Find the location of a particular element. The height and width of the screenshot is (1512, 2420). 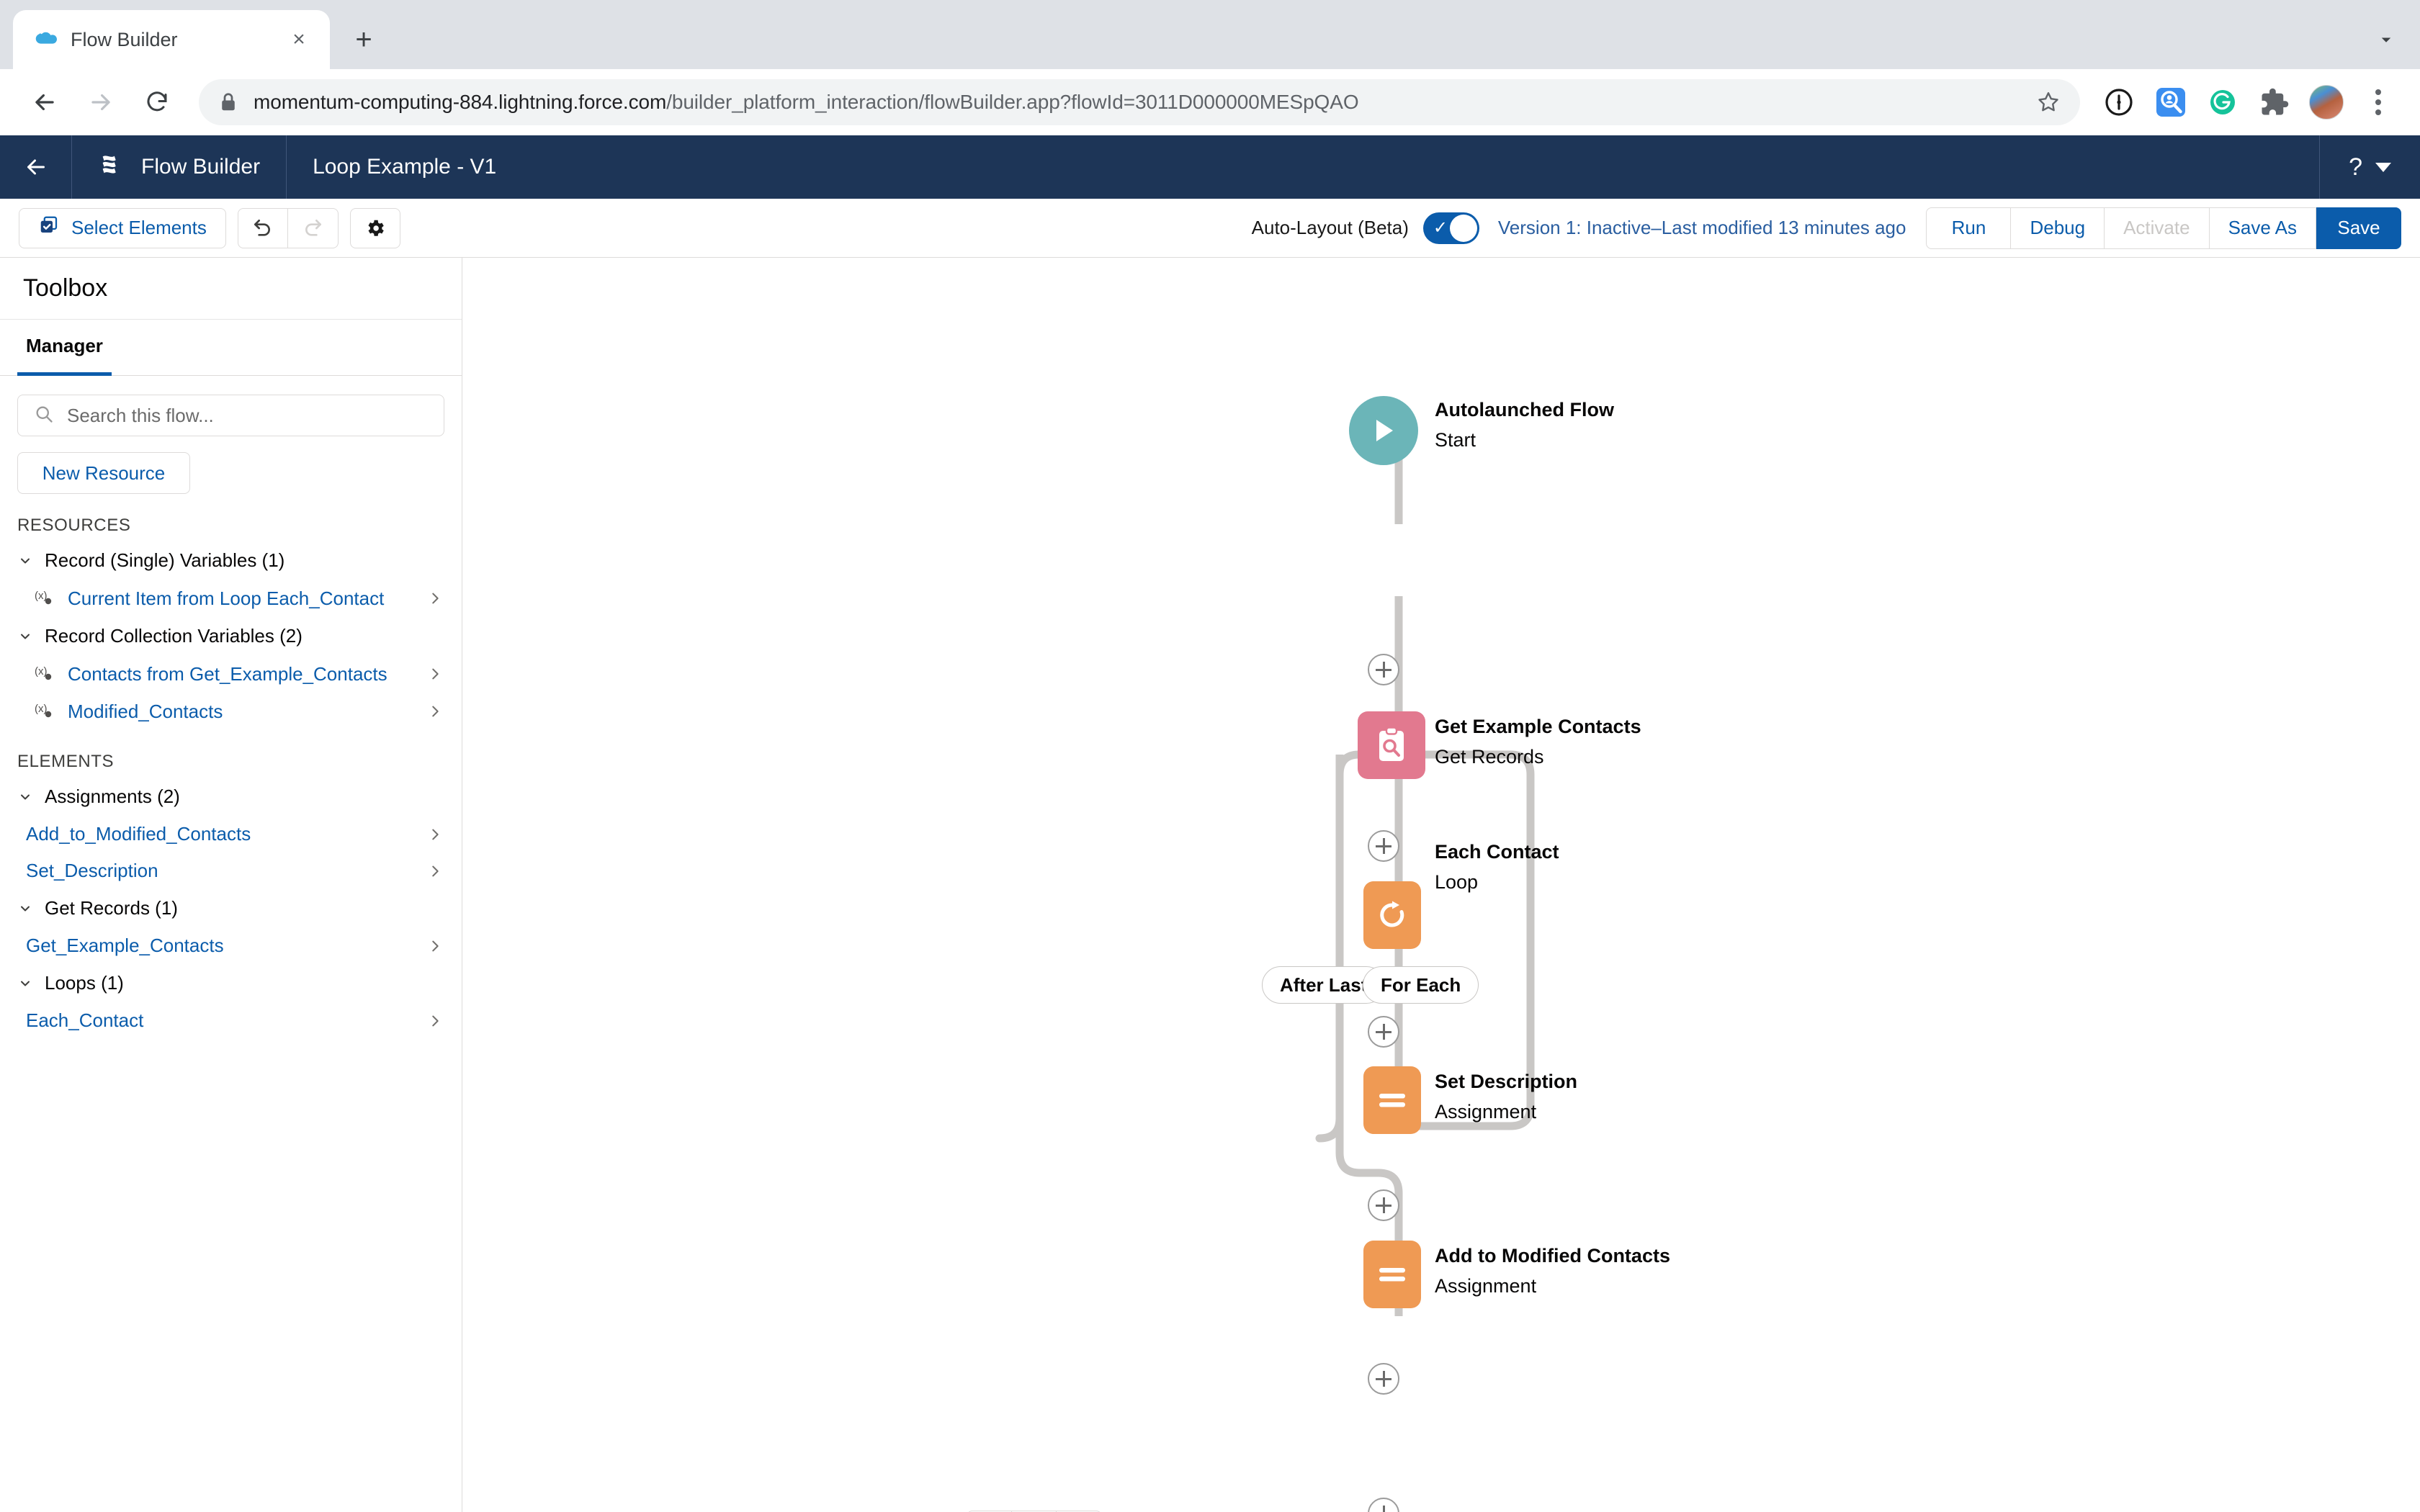

element-item-get-example-contacts: Get_Example_Contacts is located at coordinates (231, 945).